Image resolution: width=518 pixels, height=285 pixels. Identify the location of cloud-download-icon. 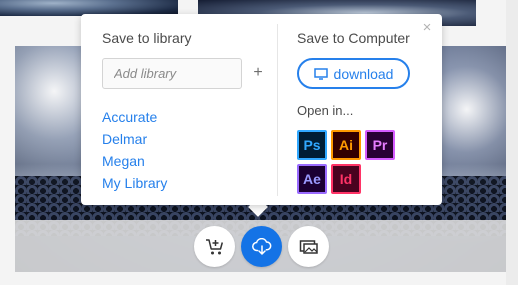
(261, 246).